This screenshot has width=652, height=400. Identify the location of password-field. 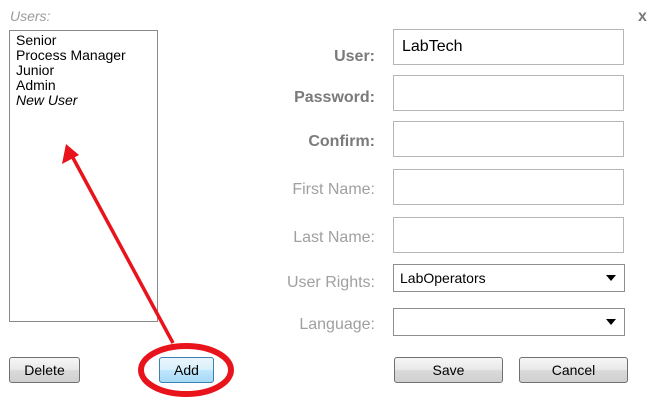
(508, 93).